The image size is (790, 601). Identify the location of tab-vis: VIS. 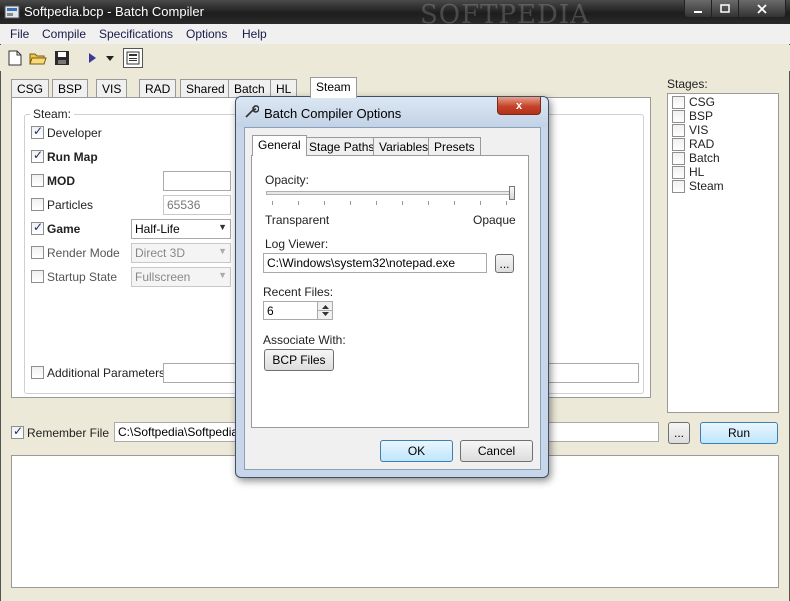
(112, 88).